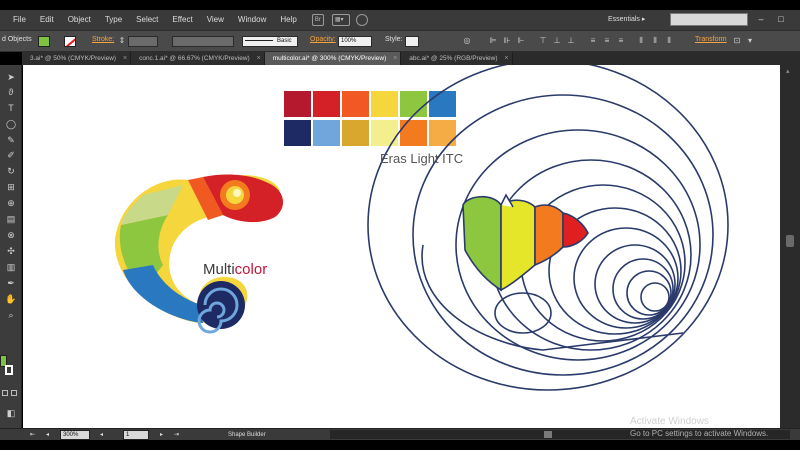  What do you see at coordinates (11, 299) in the screenshot?
I see `hand-tool-icon: ✋` at bounding box center [11, 299].